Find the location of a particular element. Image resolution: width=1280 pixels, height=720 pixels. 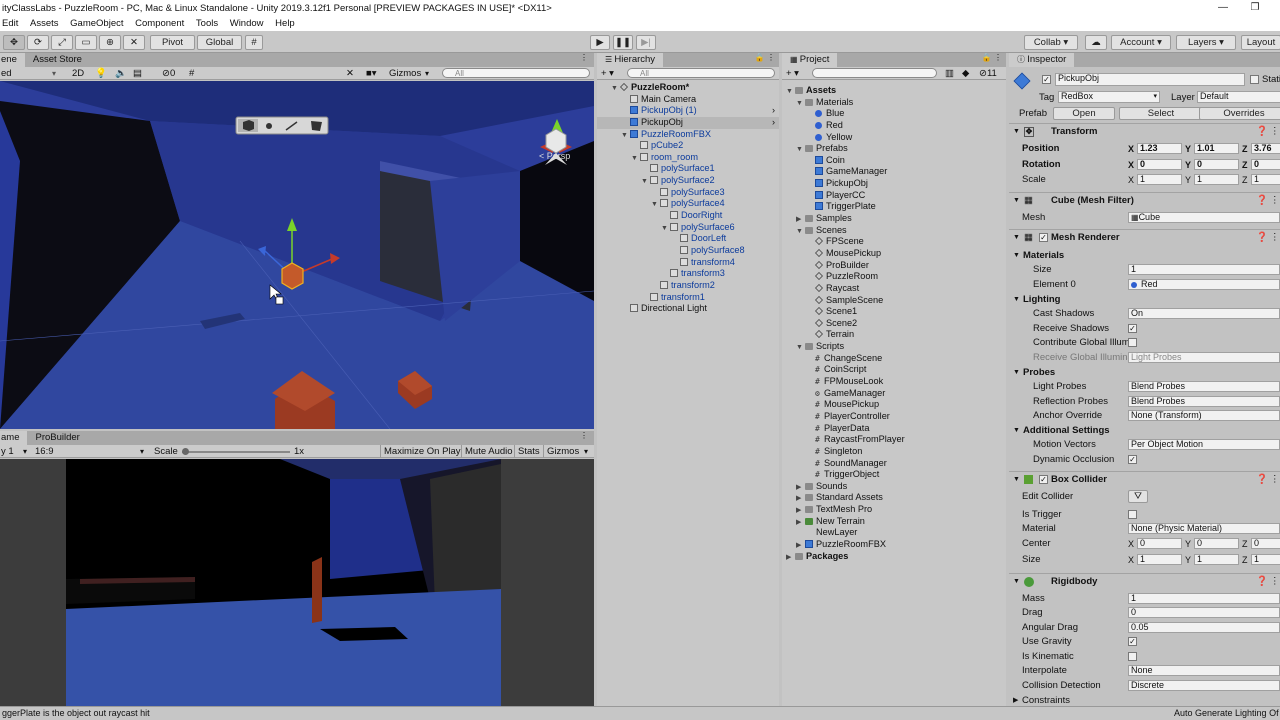

cast-shadows-dropdown: On is located at coordinates (1204, 313).